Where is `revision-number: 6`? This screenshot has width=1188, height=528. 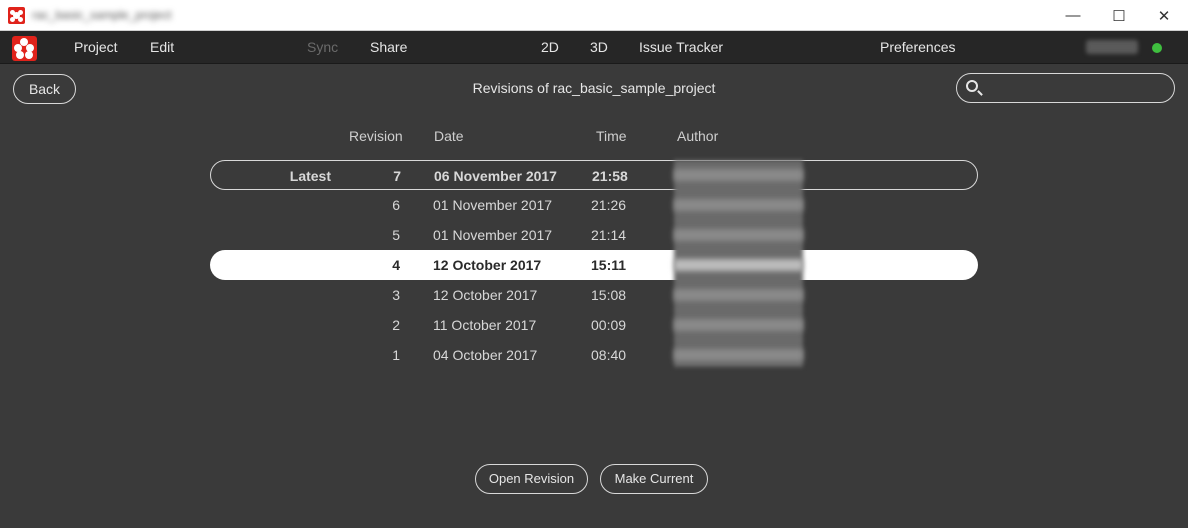
revision-number: 6 is located at coordinates (396, 205).